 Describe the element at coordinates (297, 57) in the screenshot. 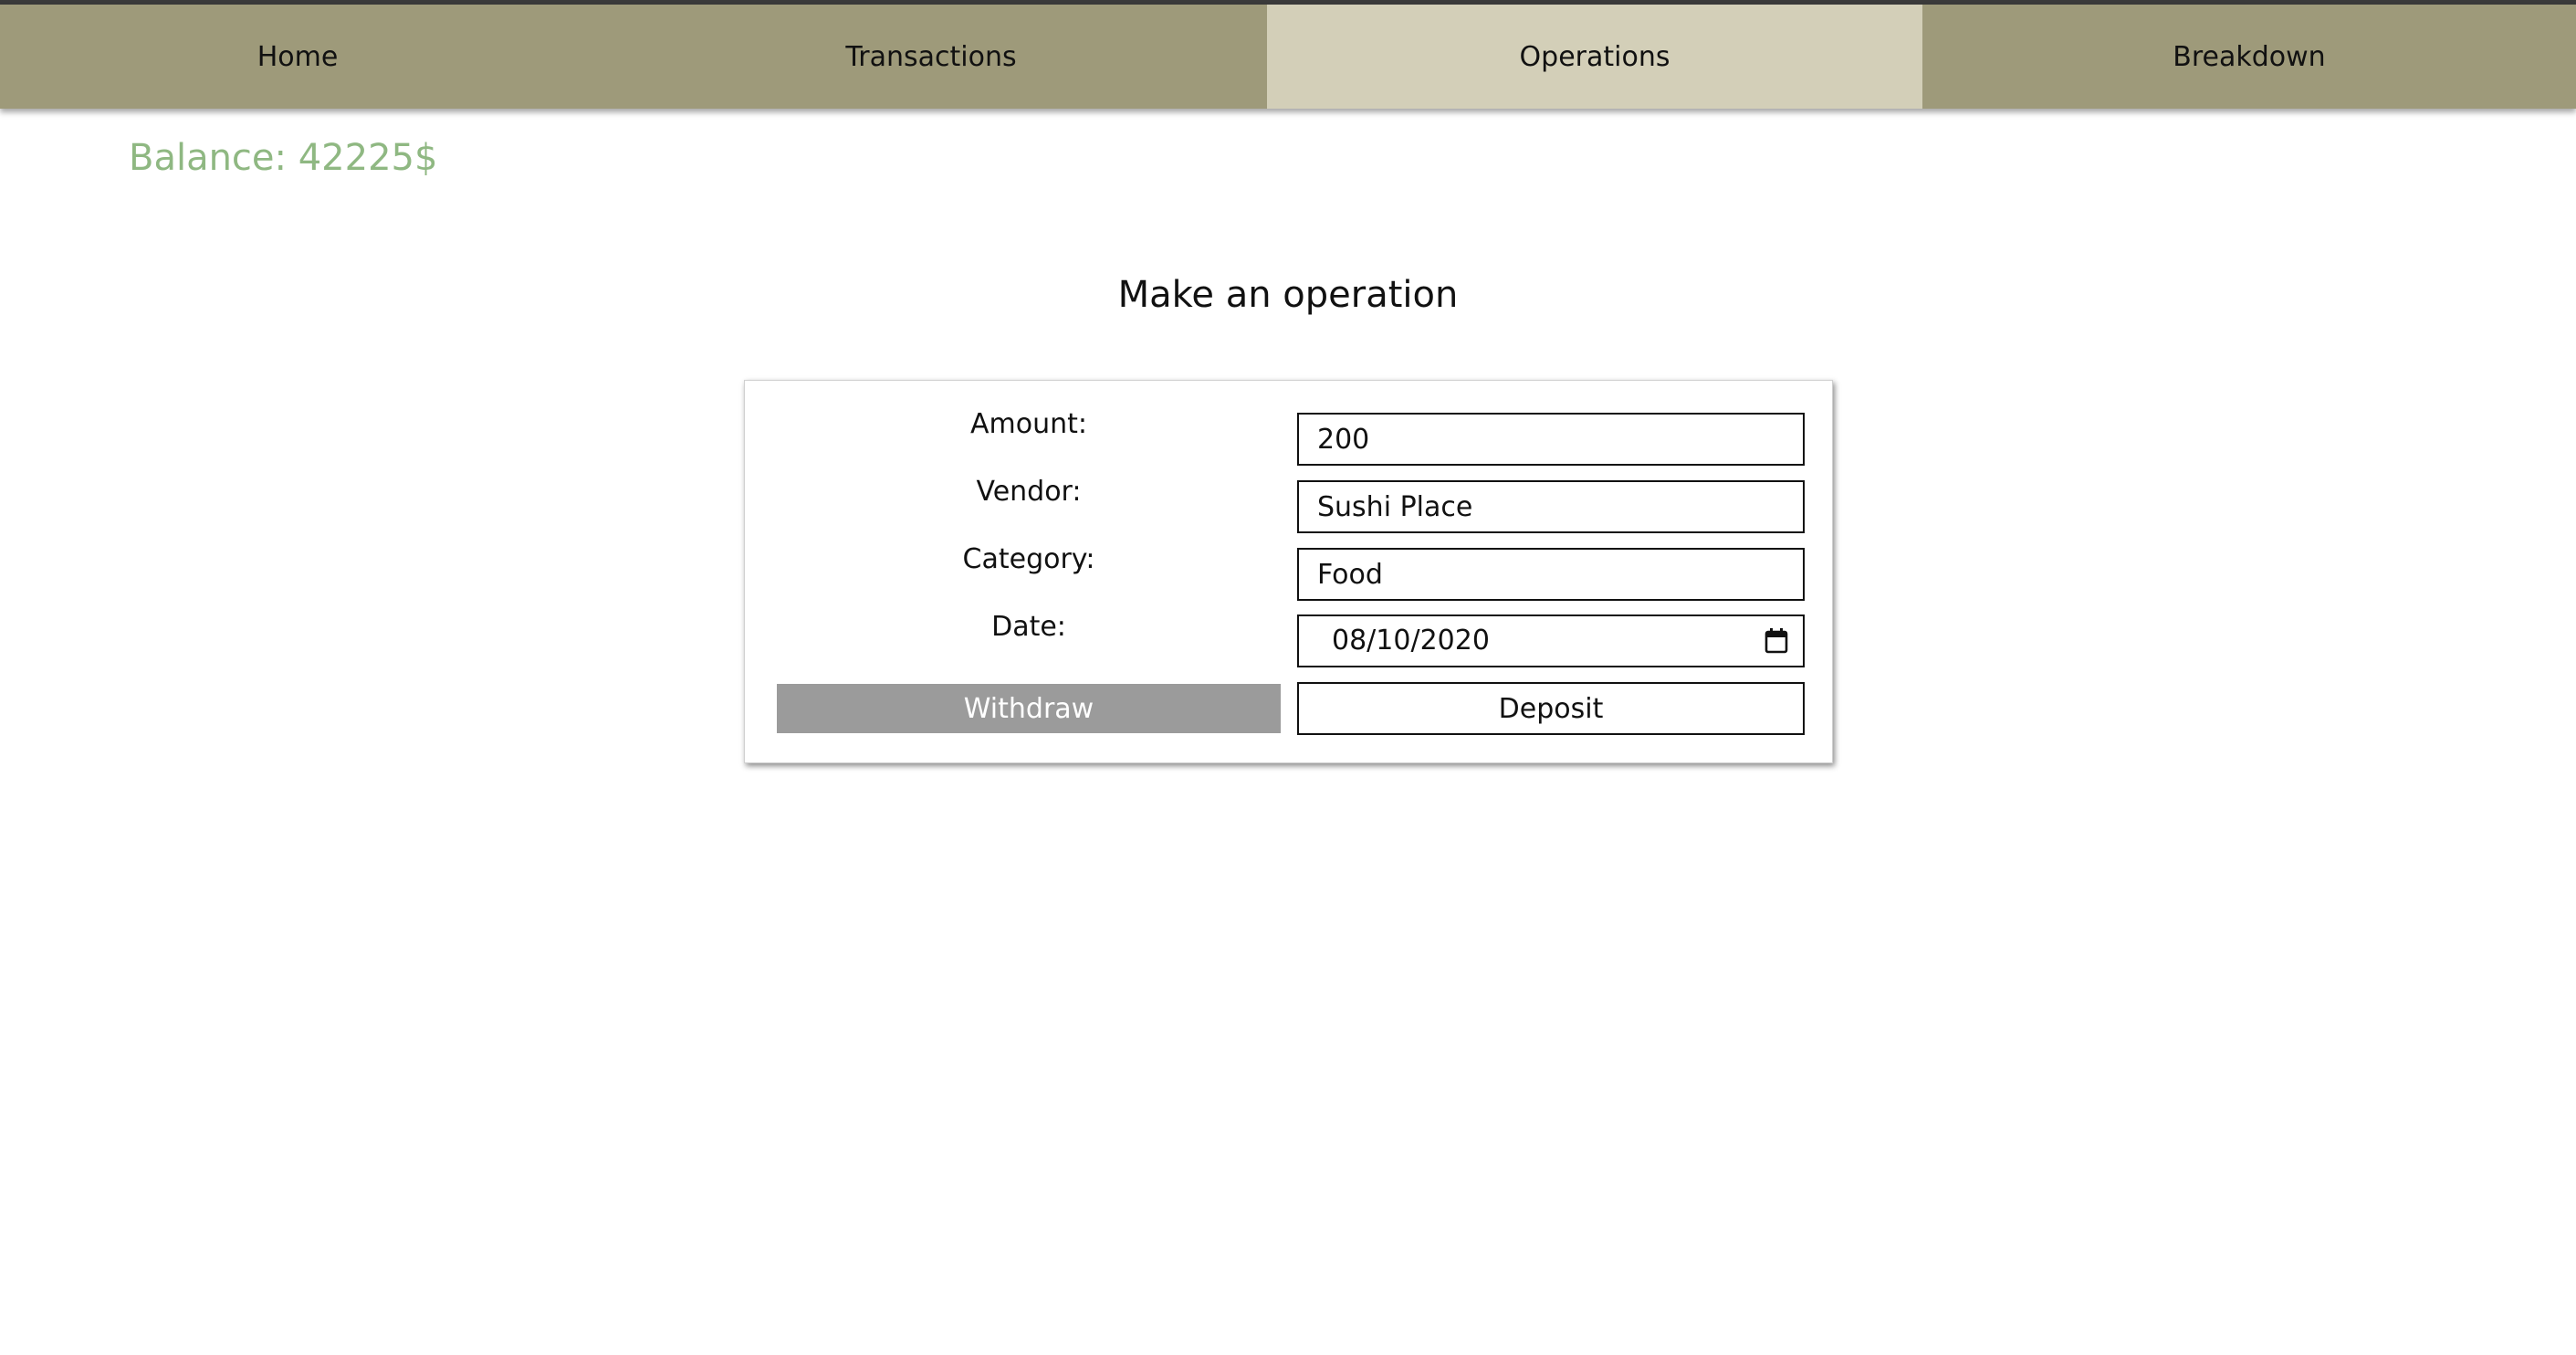

I see `nav-home: Home` at that location.